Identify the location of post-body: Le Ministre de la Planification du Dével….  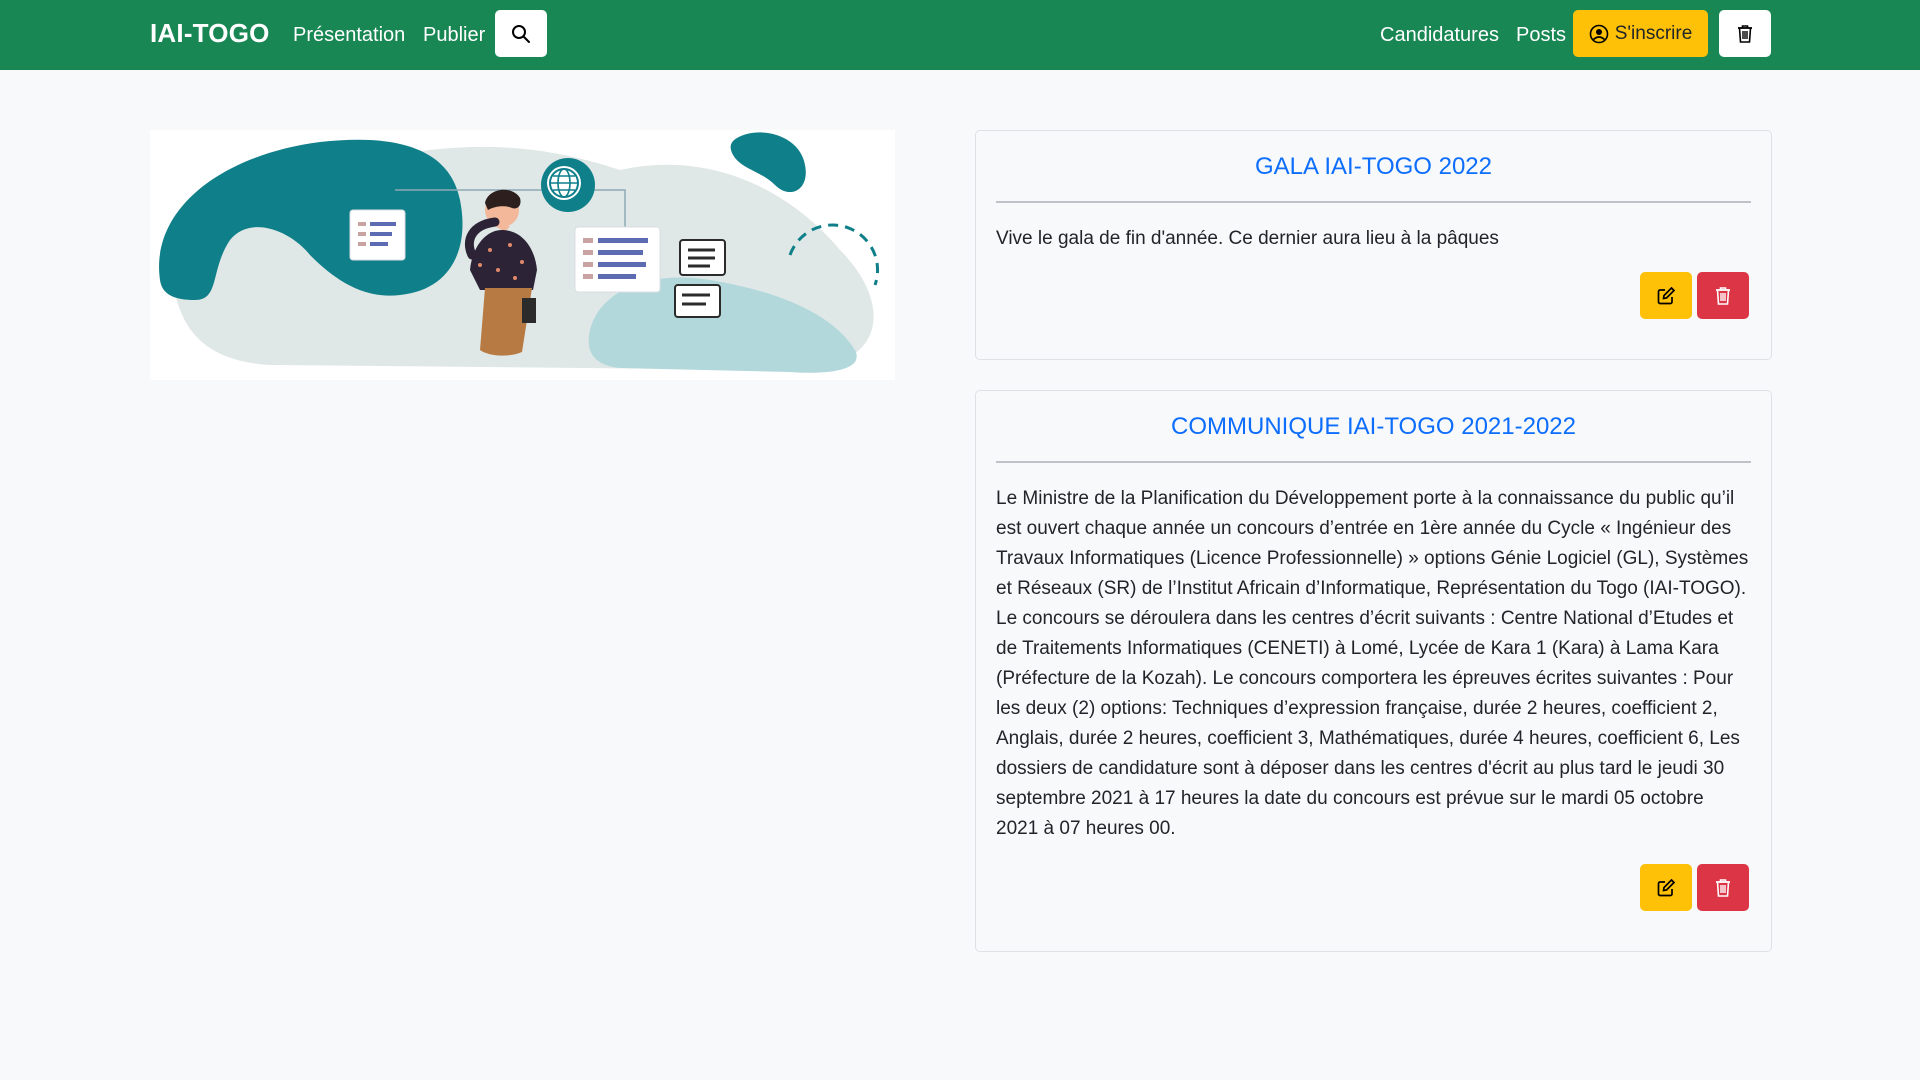
(1372, 663).